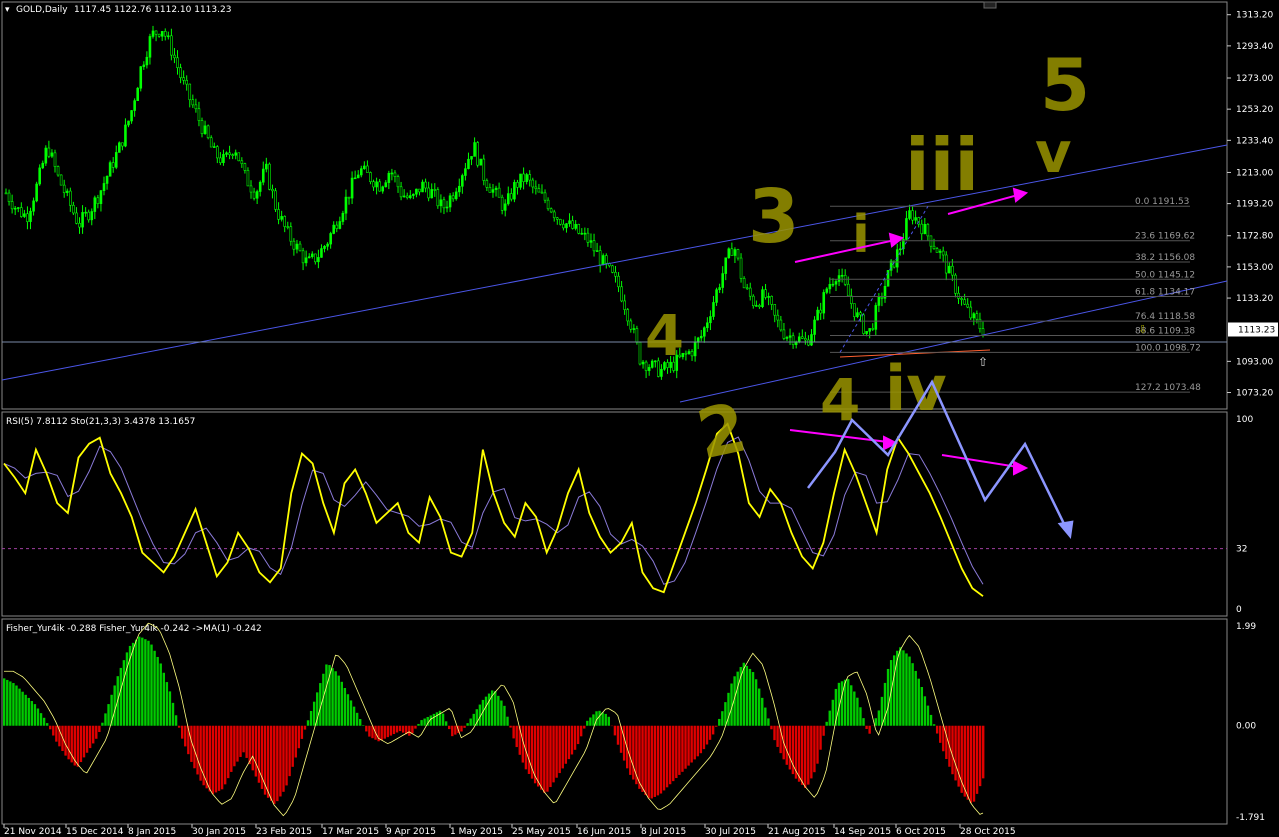 This screenshot has height=837, width=1279. What do you see at coordinates (1254, 110) in the screenshot?
I see `price-tick-label: 1253.20` at bounding box center [1254, 110].